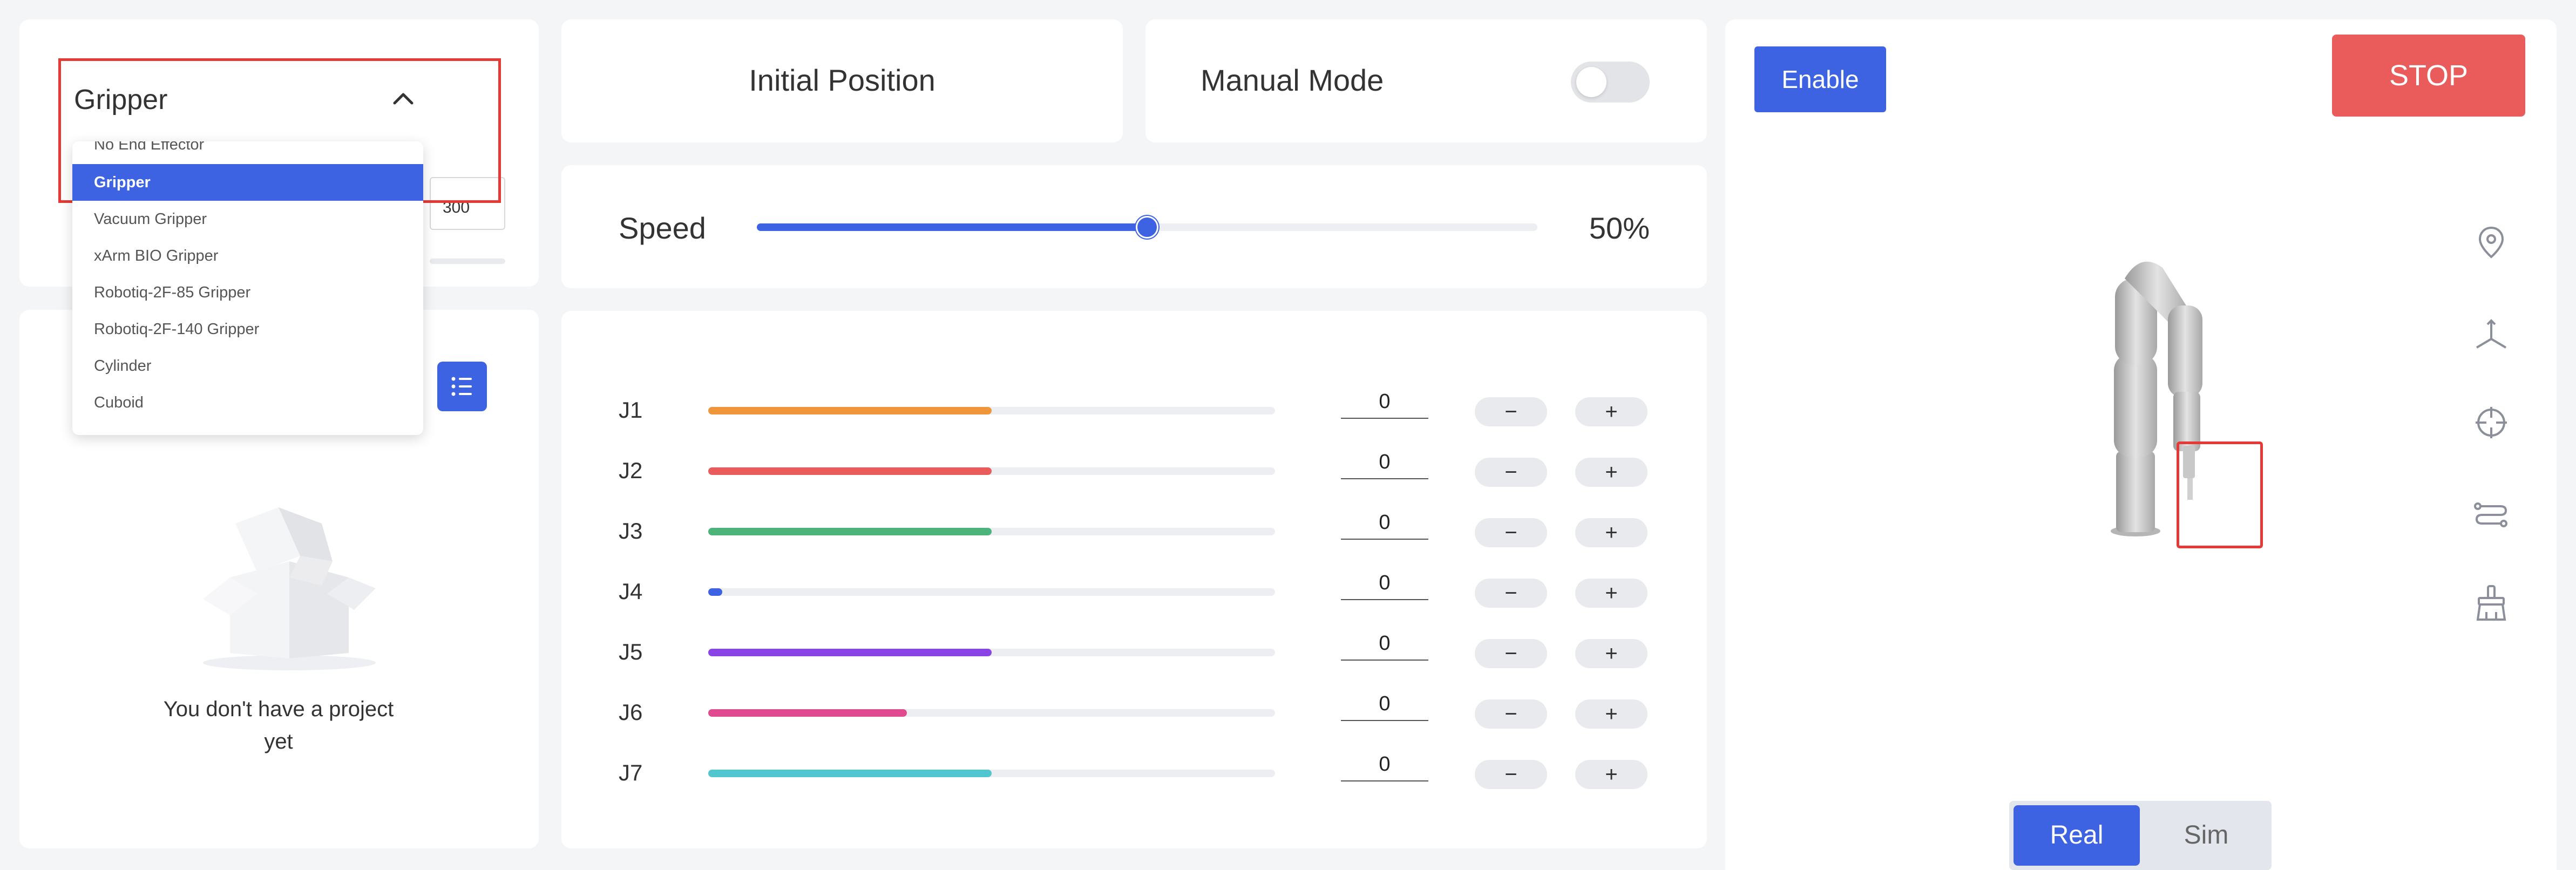 This screenshot has height=870, width=2576. I want to click on initial-position-button: Initial Position, so click(842, 80).